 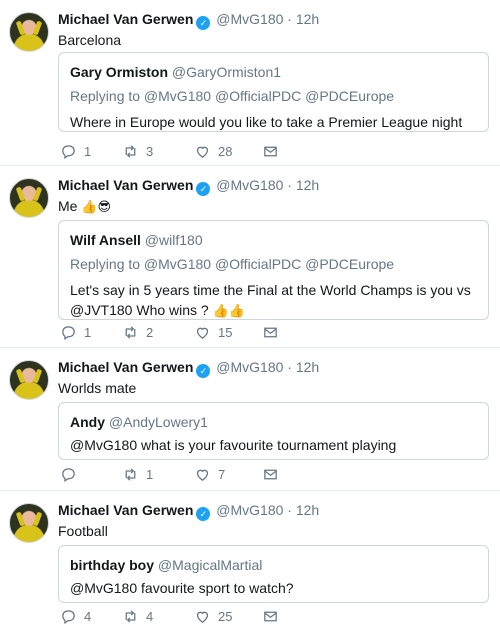 I want to click on tweet-text: Worlds mate, so click(x=97, y=388).